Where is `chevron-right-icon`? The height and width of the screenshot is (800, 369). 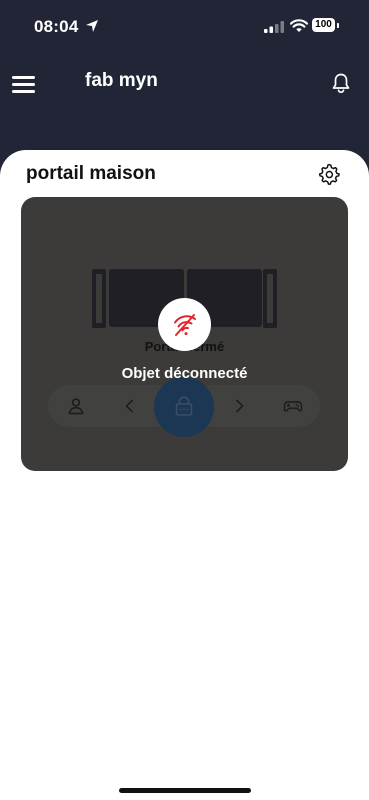 chevron-right-icon is located at coordinates (239, 406).